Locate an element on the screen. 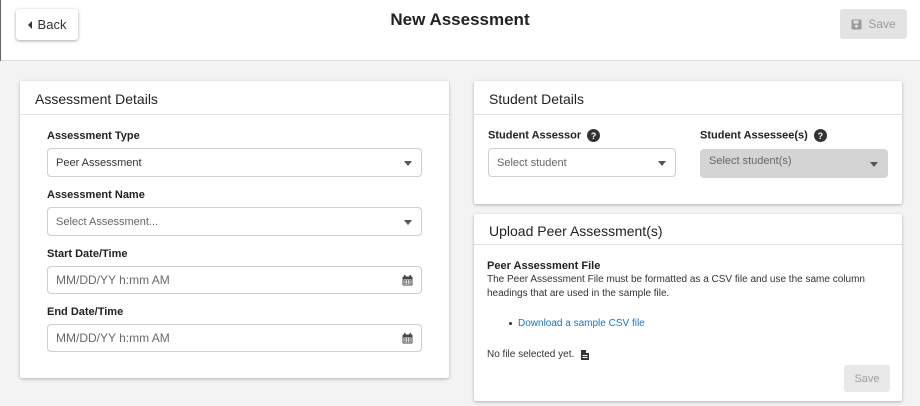  student-details-heading: Student Details is located at coordinates (688, 98).